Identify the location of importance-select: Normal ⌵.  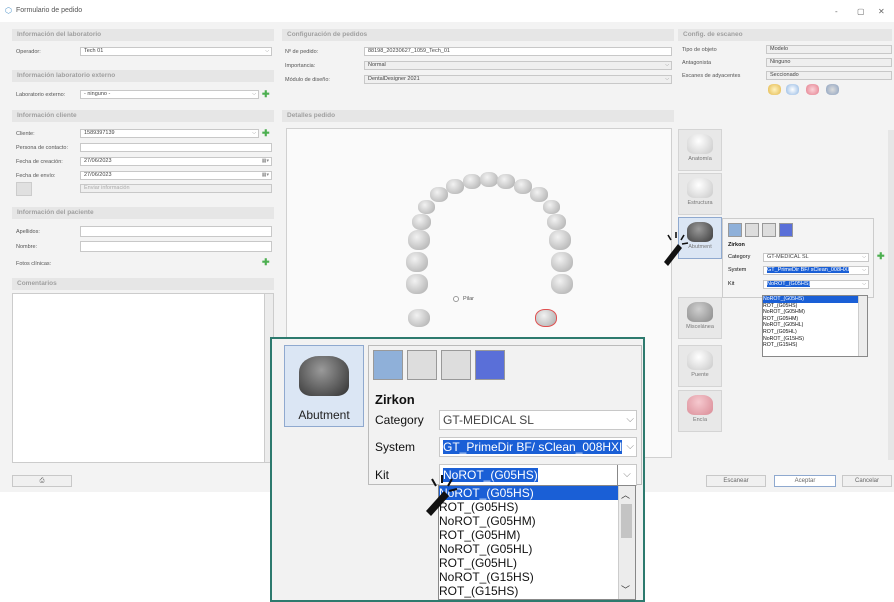
(518, 65).